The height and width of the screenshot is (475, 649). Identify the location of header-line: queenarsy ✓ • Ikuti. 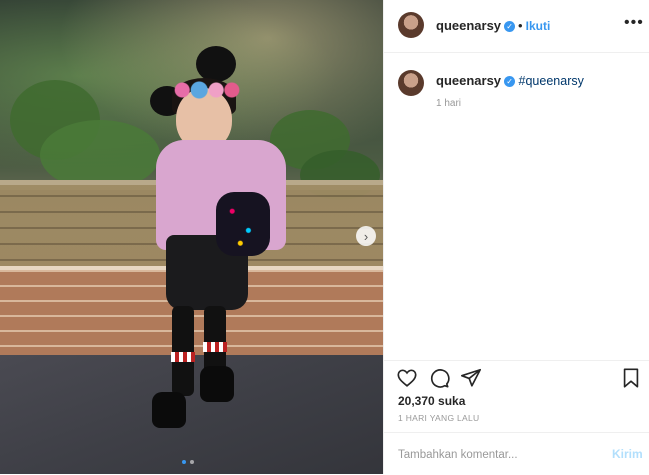
(493, 25).